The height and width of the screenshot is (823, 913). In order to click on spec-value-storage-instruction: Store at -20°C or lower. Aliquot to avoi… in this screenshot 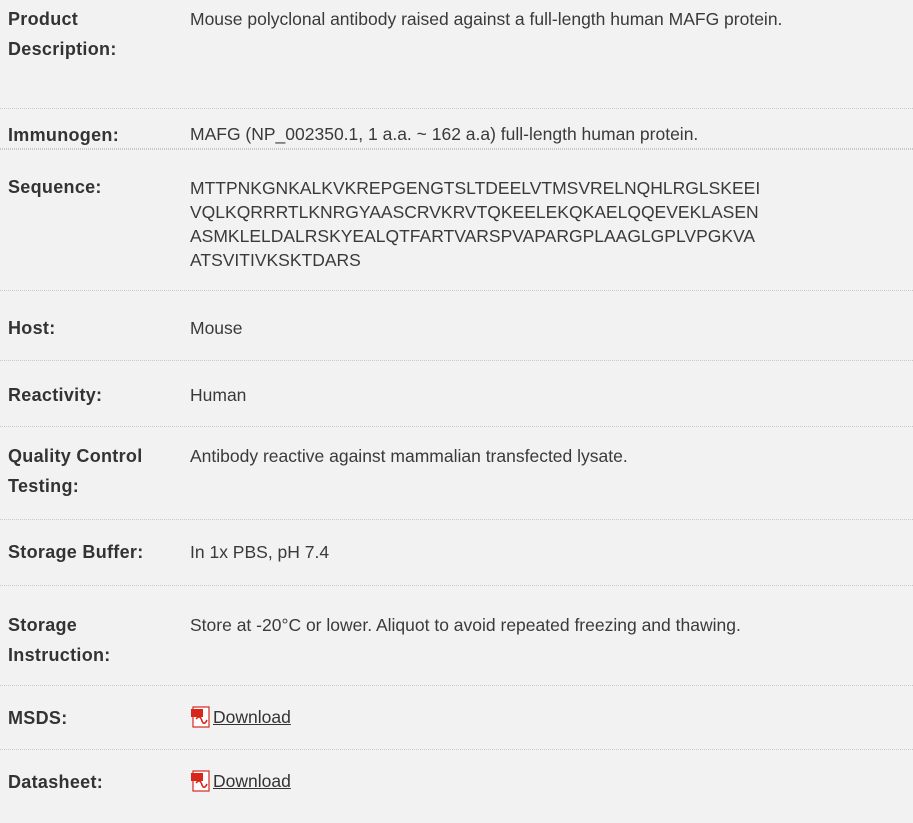, I will do `click(465, 625)`.